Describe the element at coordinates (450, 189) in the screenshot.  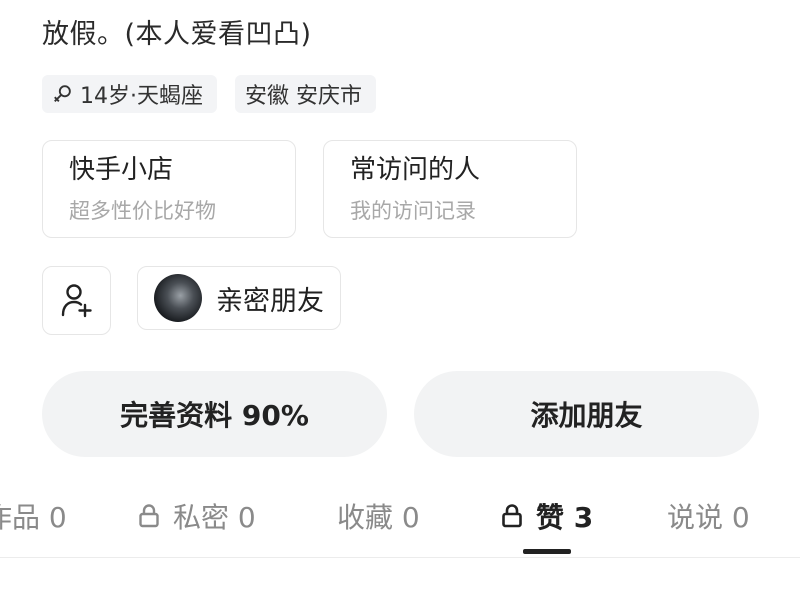
I see `visitors-card: 常访问的人 我的访问记录` at that location.